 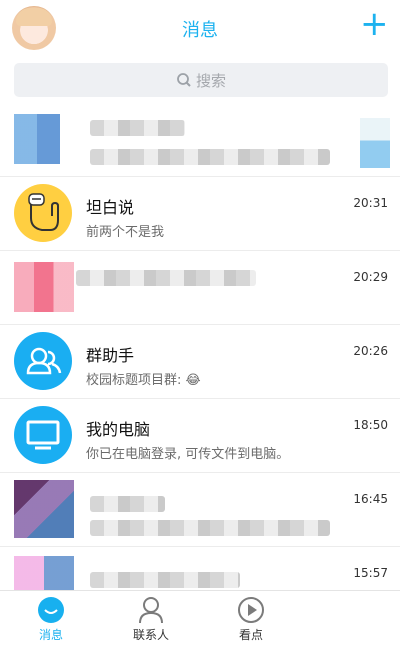 I want to click on conversation-time: 20:31, so click(x=370, y=203).